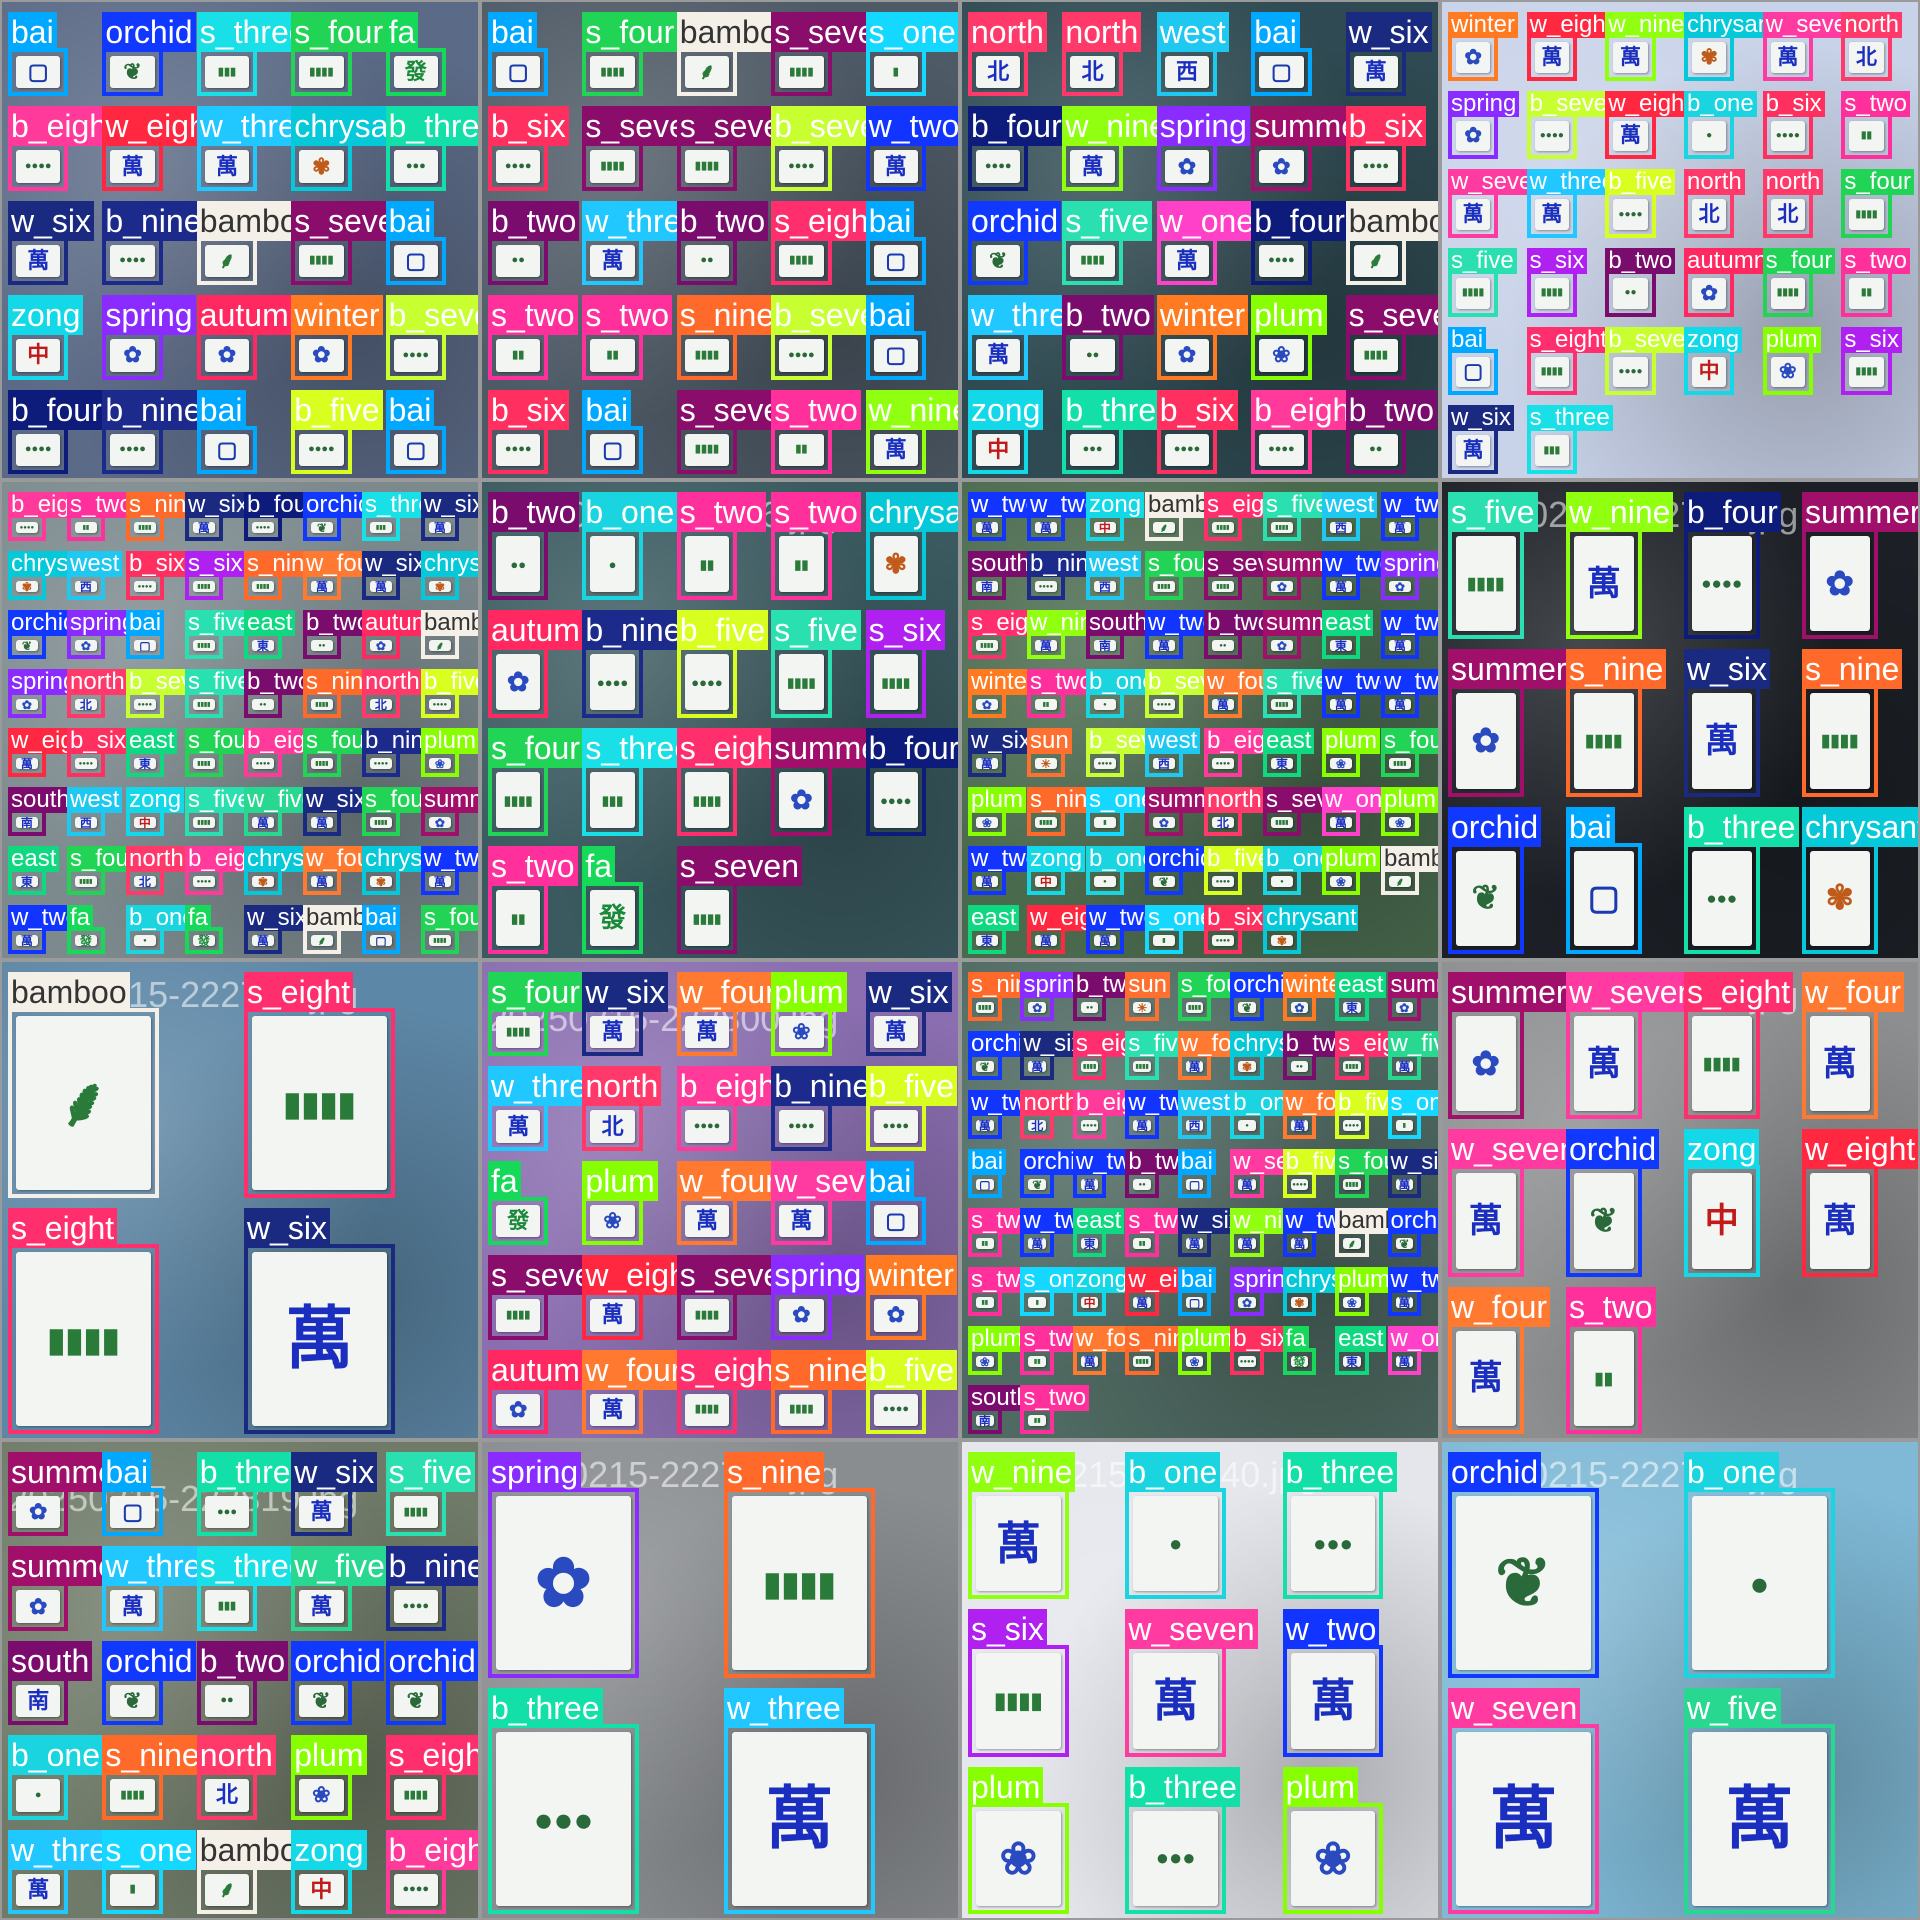 This screenshot has height=1920, width=1920. I want to click on detection-label: s_four, so click(339, 32).